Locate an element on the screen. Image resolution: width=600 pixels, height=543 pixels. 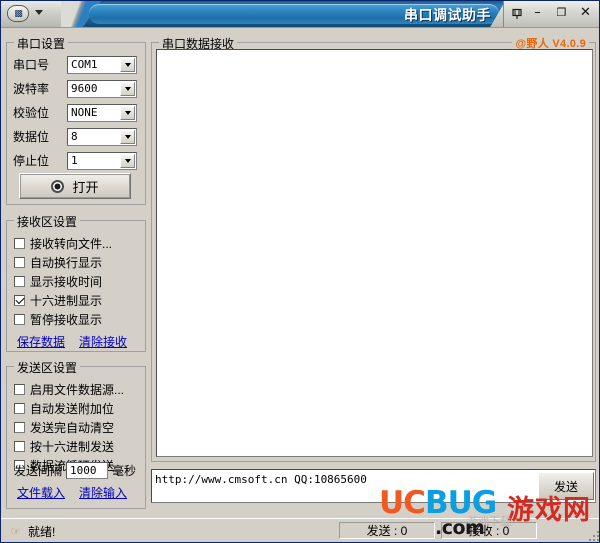
send-links: 文件载入 清除输入 is located at coordinates (72, 492).